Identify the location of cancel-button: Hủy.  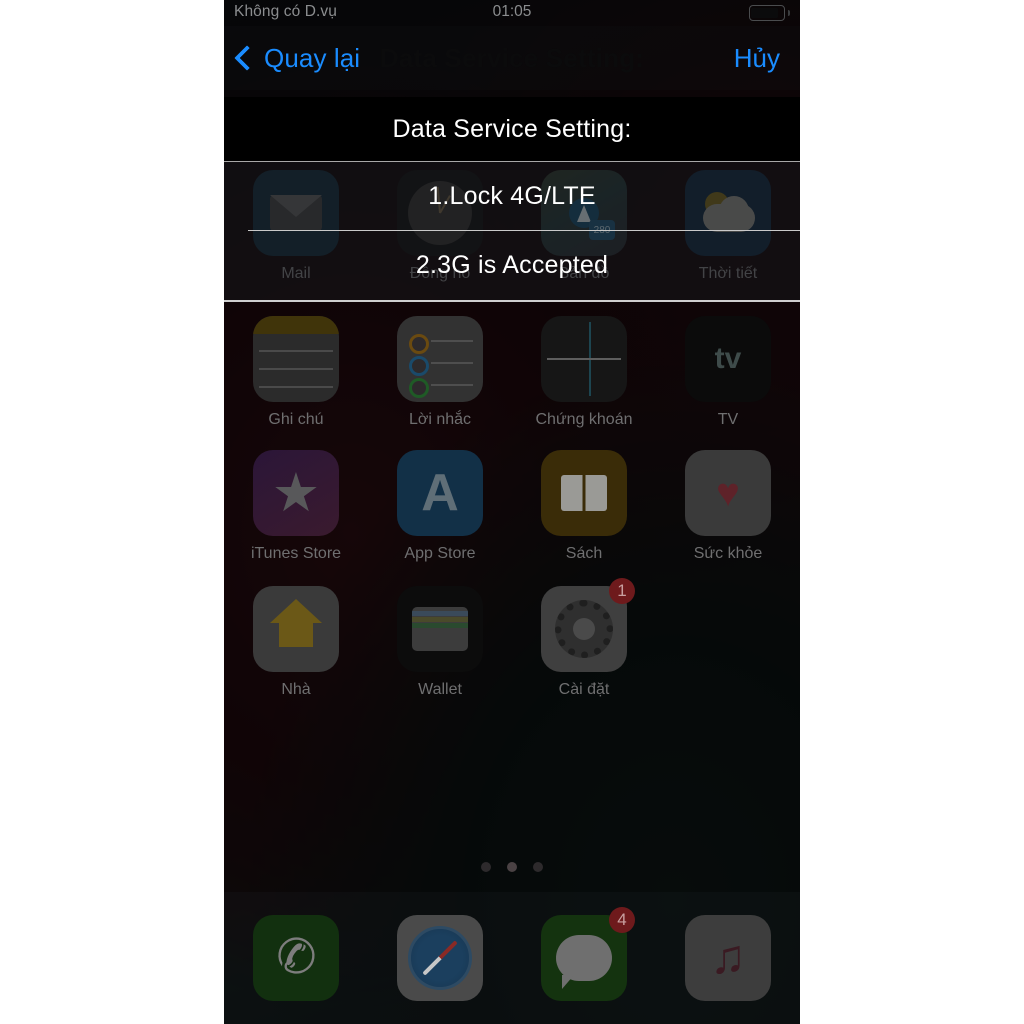
(757, 58).